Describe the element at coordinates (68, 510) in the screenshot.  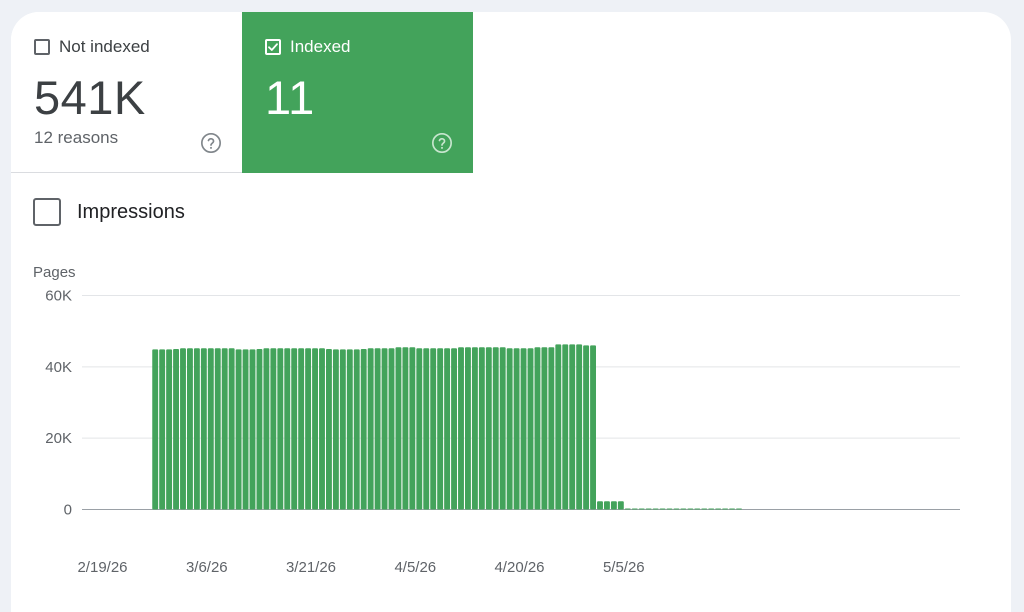
I see `y-tick-label: 0` at that location.